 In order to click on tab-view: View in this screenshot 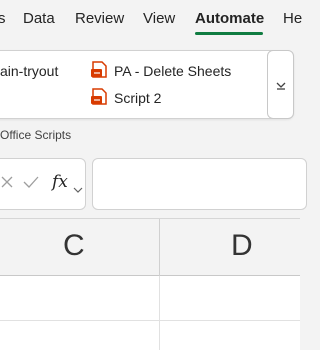, I will do `click(159, 18)`.